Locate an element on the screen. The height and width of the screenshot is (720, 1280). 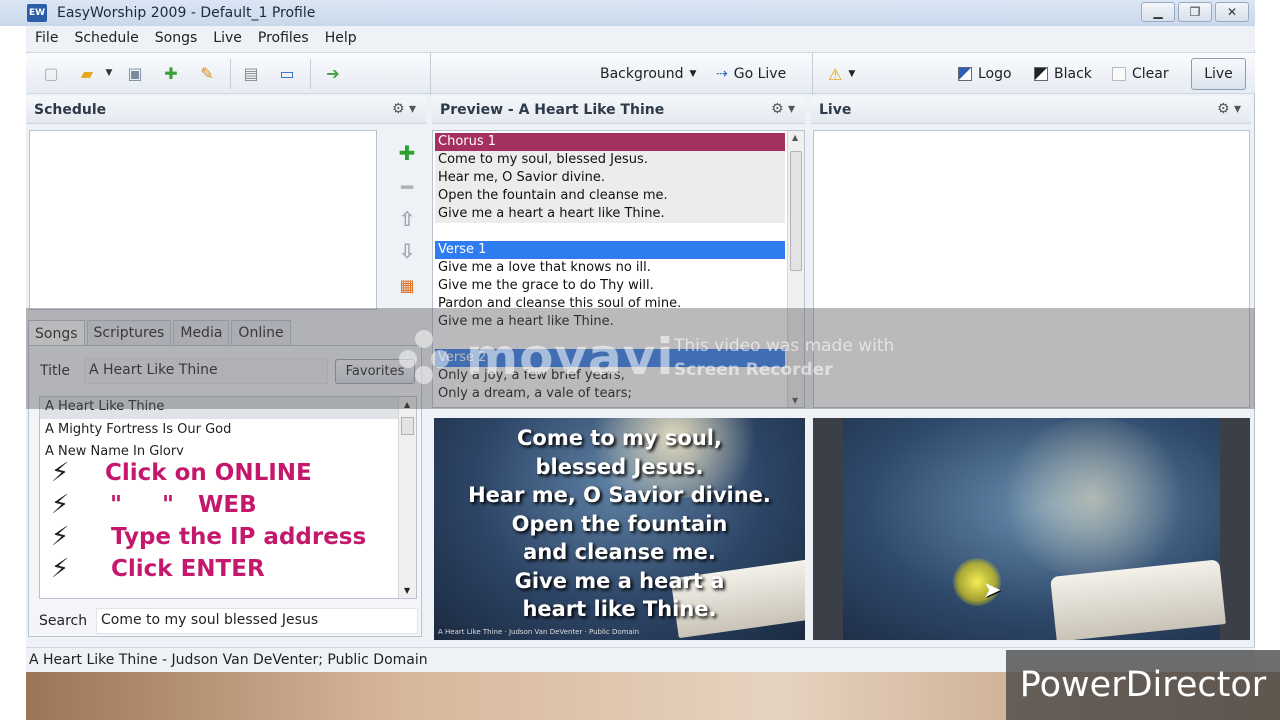
scroll-up-icon: ▲ is located at coordinates (795, 137).